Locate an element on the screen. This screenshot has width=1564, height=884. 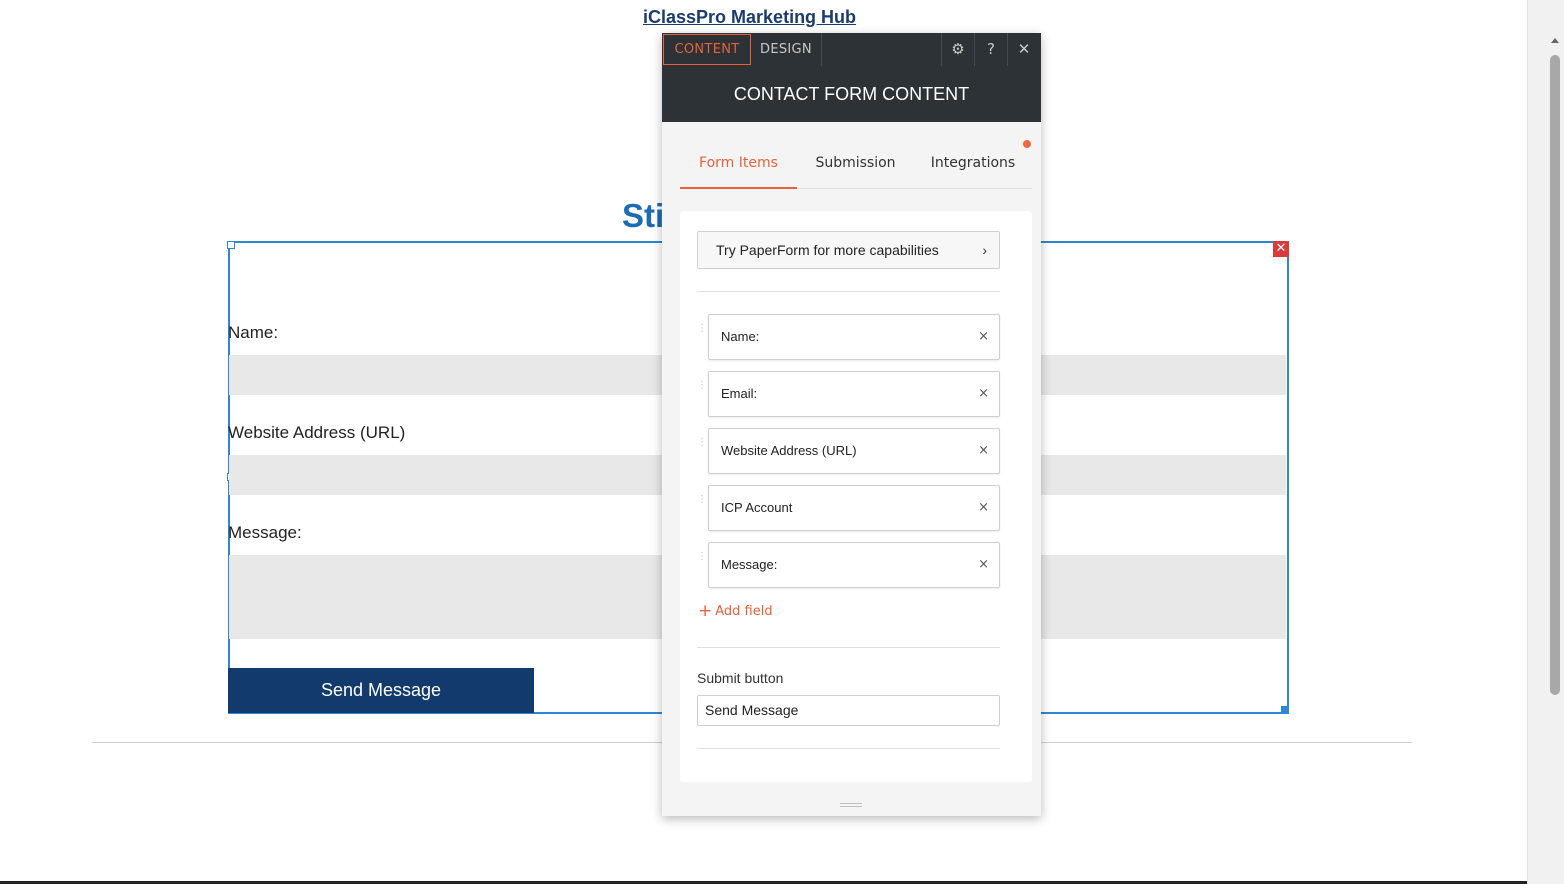
form-item-label: Website Address (URL) is located at coordinates (789, 450).